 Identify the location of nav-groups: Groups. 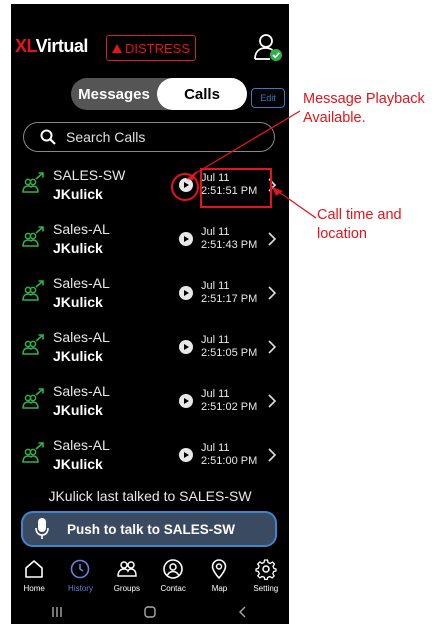
(127, 576).